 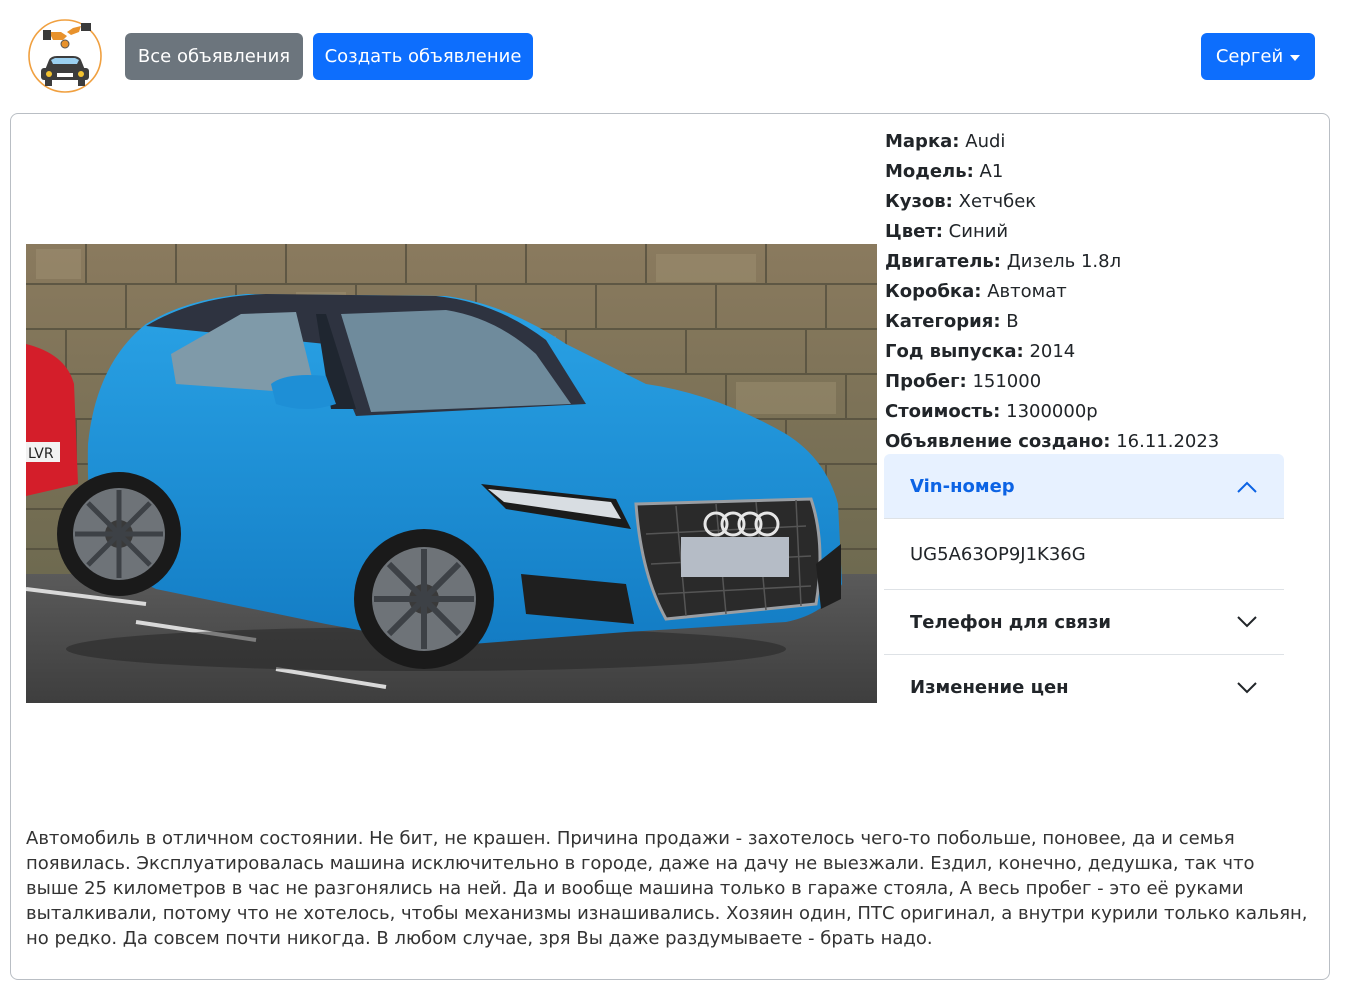 I want to click on spec-label: Категория:, so click(x=943, y=321).